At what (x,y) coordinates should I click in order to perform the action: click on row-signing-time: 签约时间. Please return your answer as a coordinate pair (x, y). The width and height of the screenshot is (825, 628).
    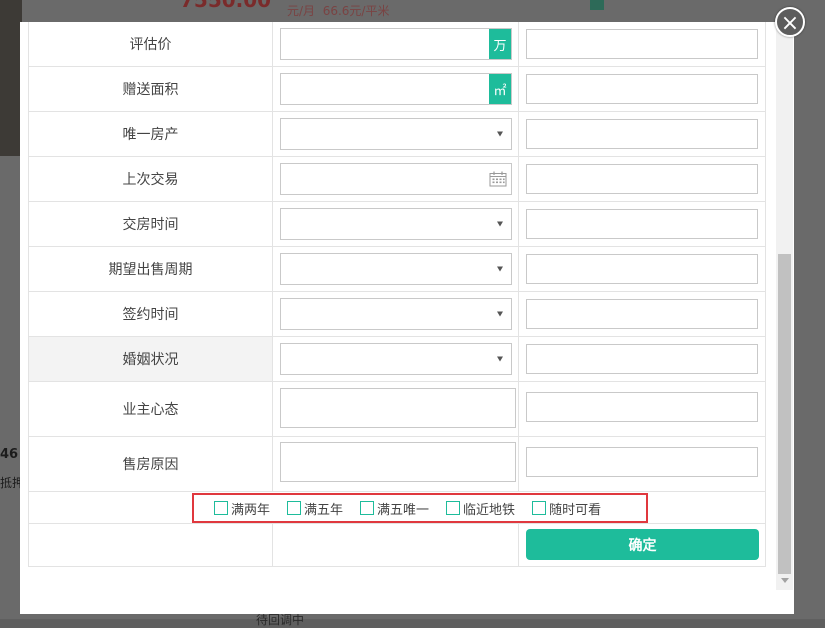
    Looking at the image, I should click on (397, 314).